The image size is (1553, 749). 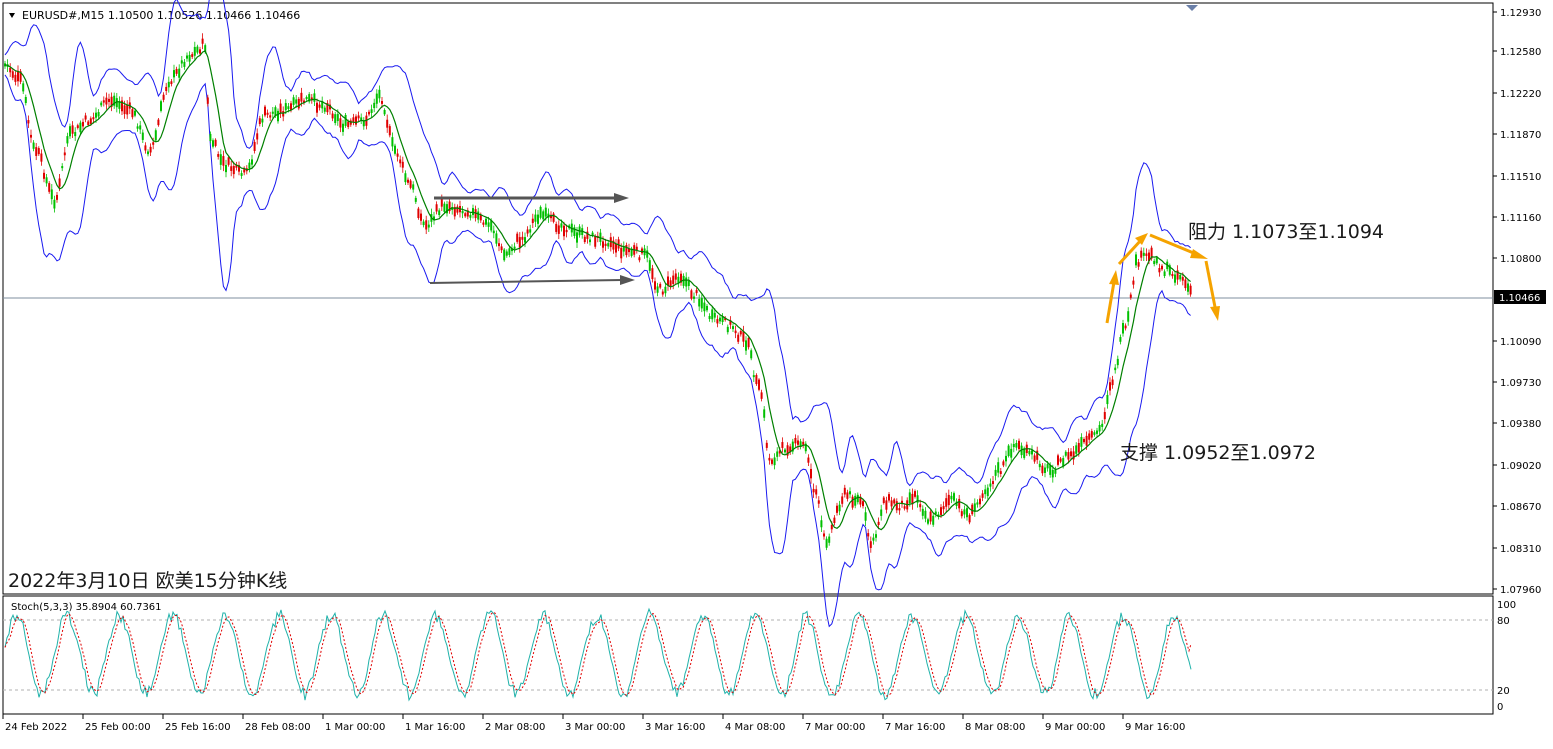 What do you see at coordinates (1506, 605) in the screenshot?
I see `stoch-tick-label: 100` at bounding box center [1506, 605].